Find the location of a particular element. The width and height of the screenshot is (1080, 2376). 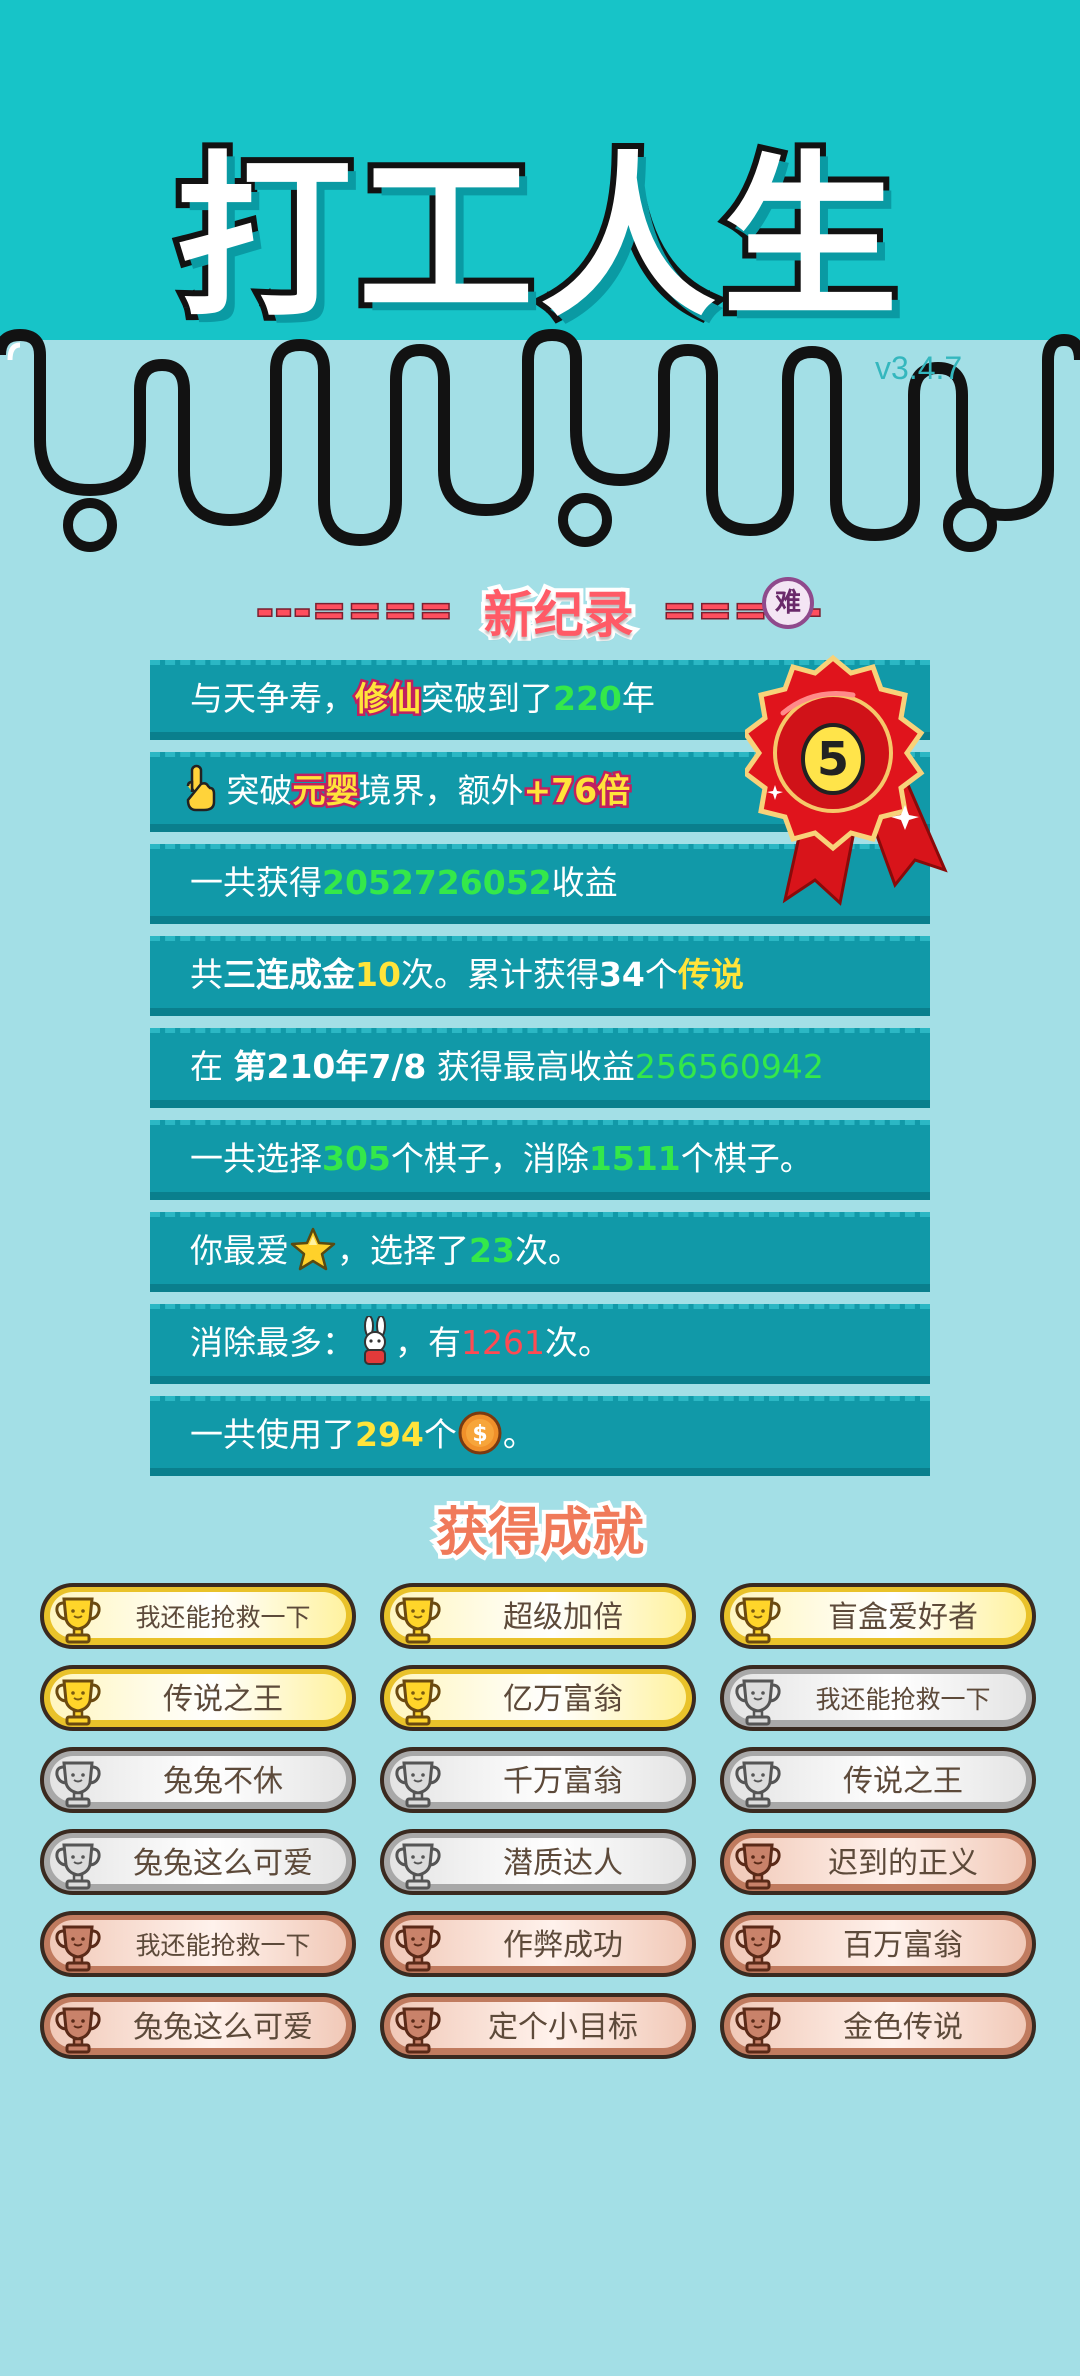

banner-title: 新纪录 is located at coordinates (559, 615).